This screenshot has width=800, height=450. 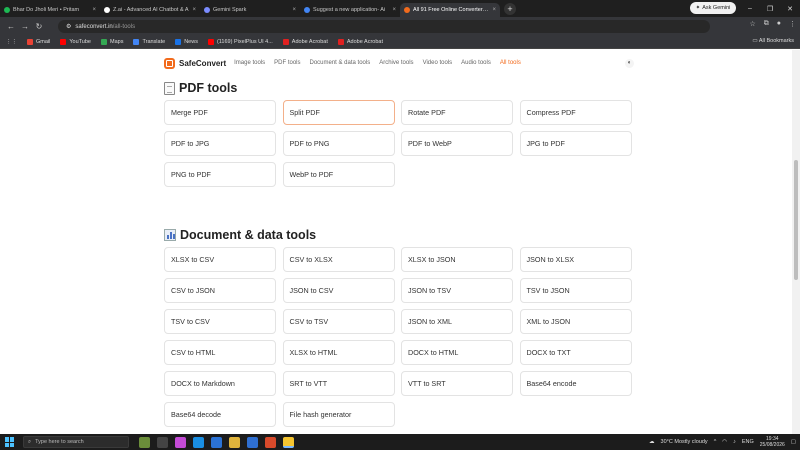 I want to click on tool-card: PDF to WebP, so click(x=457, y=143).